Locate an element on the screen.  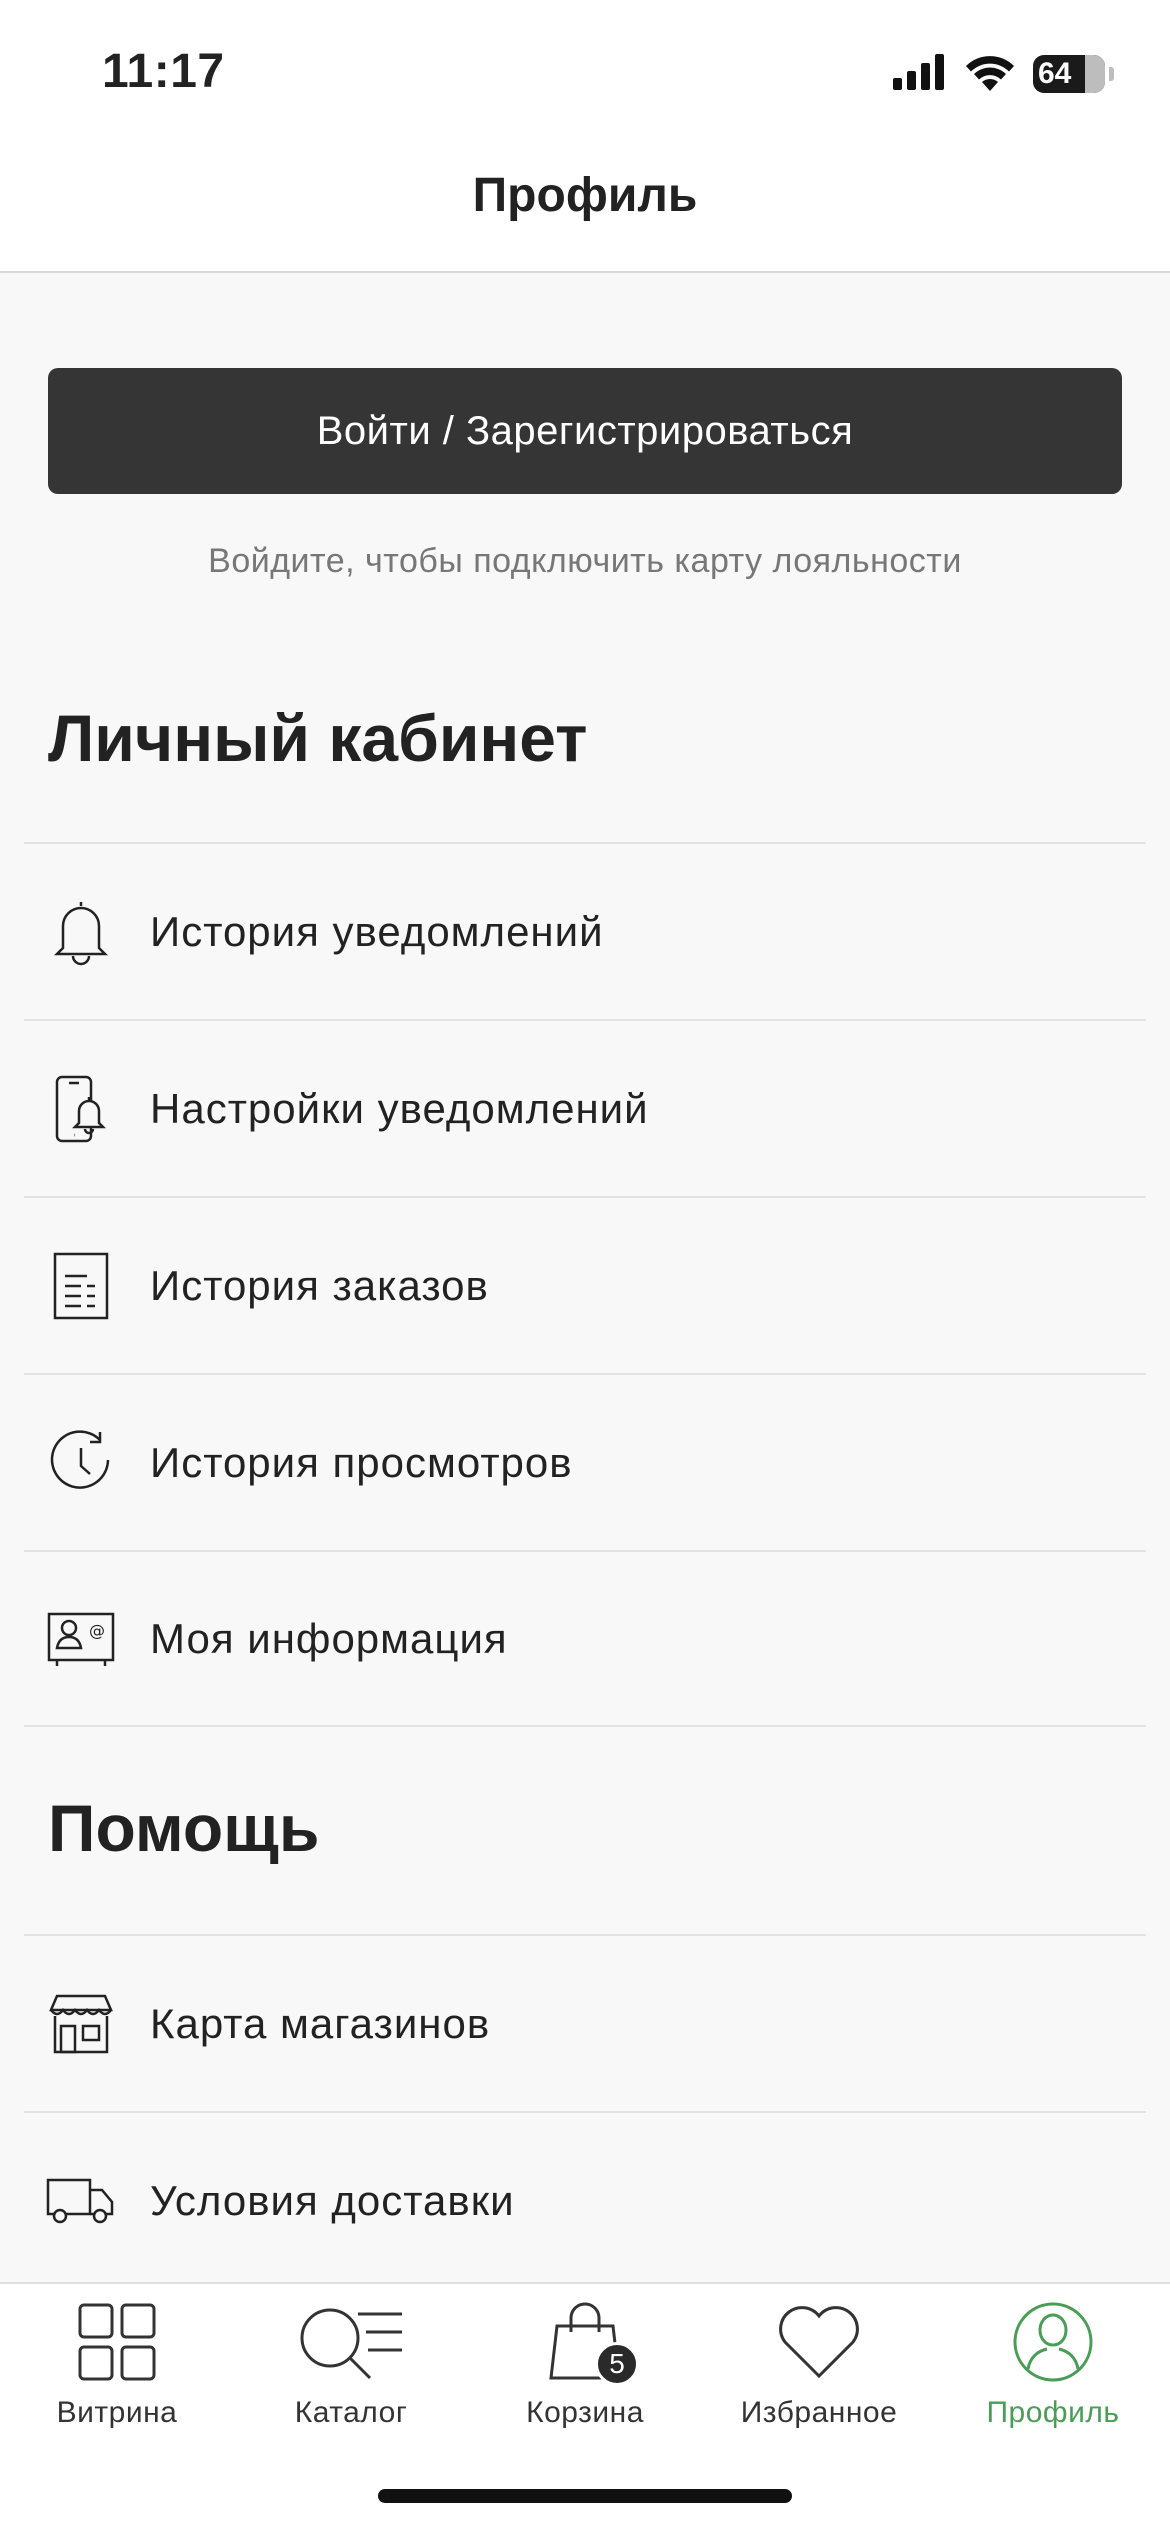
catalog-search-icon is located at coordinates (351, 2342).